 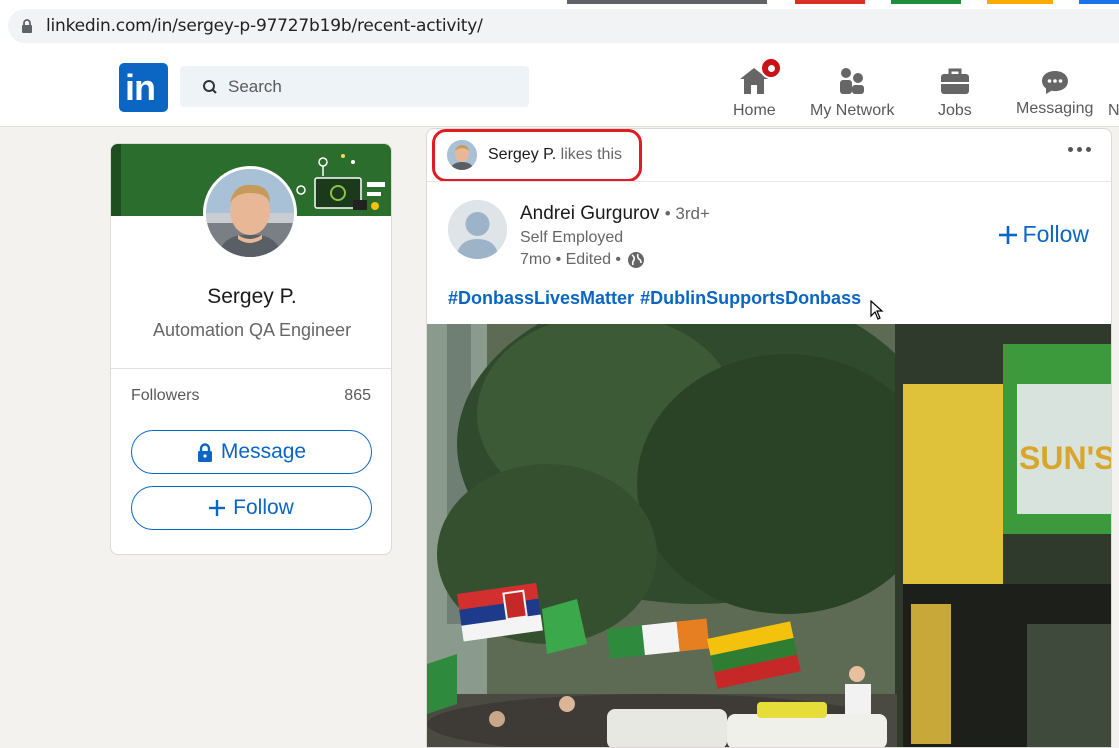 What do you see at coordinates (462, 155) in the screenshot?
I see `liker-avatar` at bounding box center [462, 155].